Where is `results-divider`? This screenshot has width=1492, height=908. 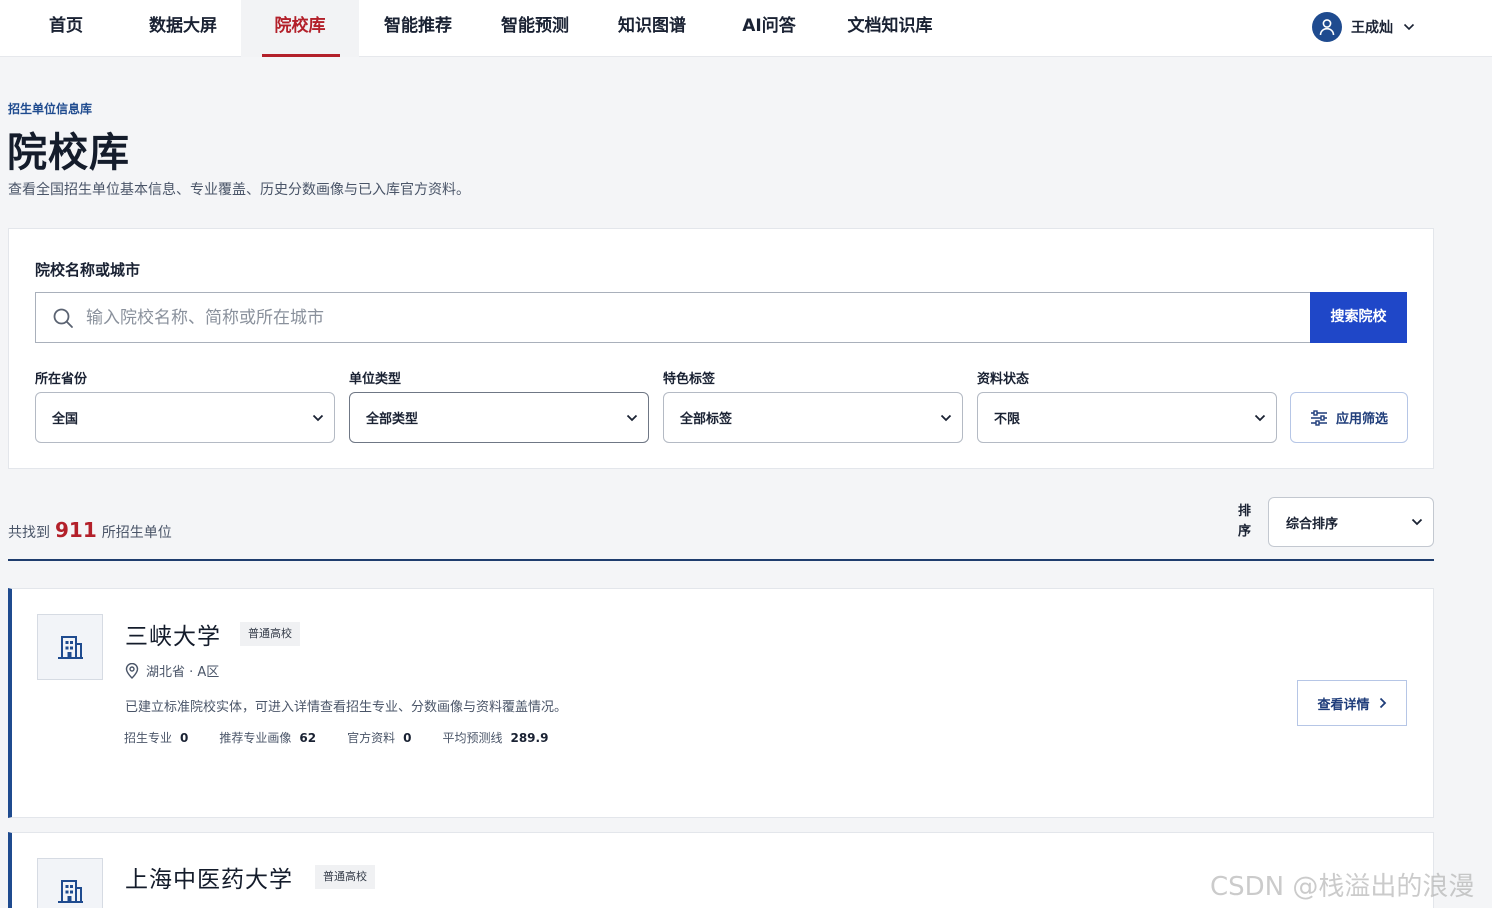 results-divider is located at coordinates (721, 560).